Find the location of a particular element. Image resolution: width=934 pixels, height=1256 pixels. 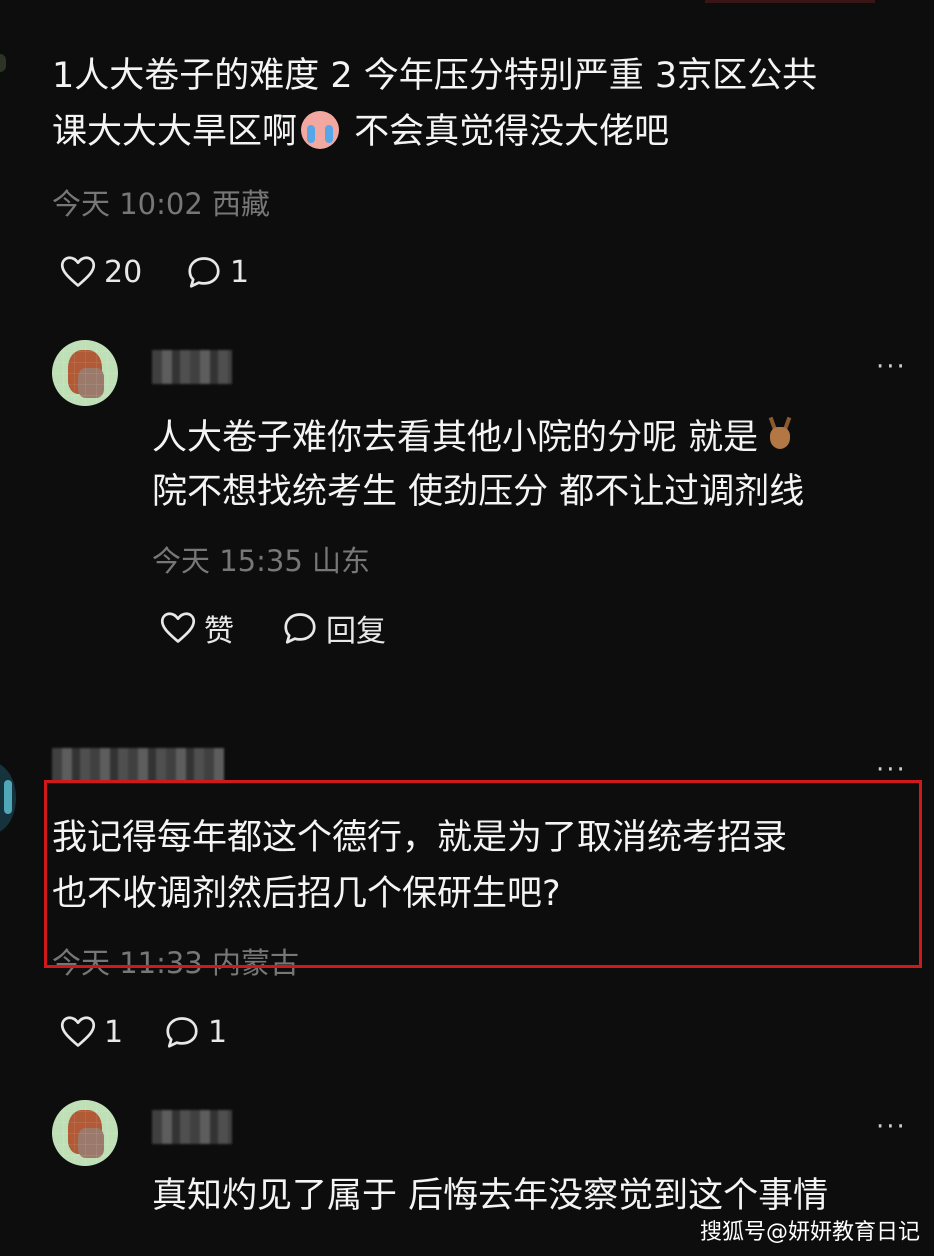

deer-emoji-icon is located at coordinates (780, 434).